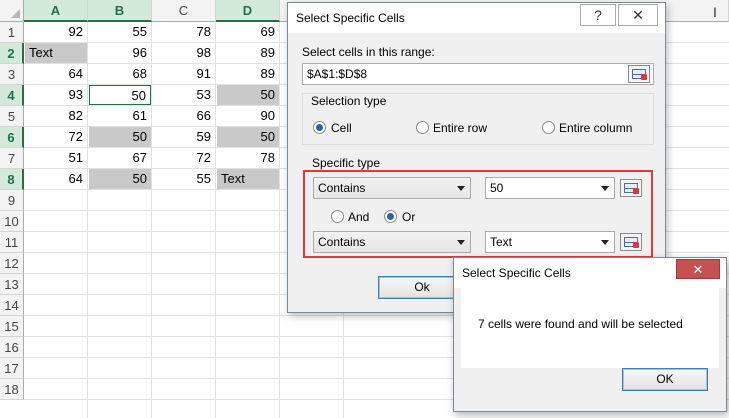  I want to click on row-header: 16, so click(12, 347).